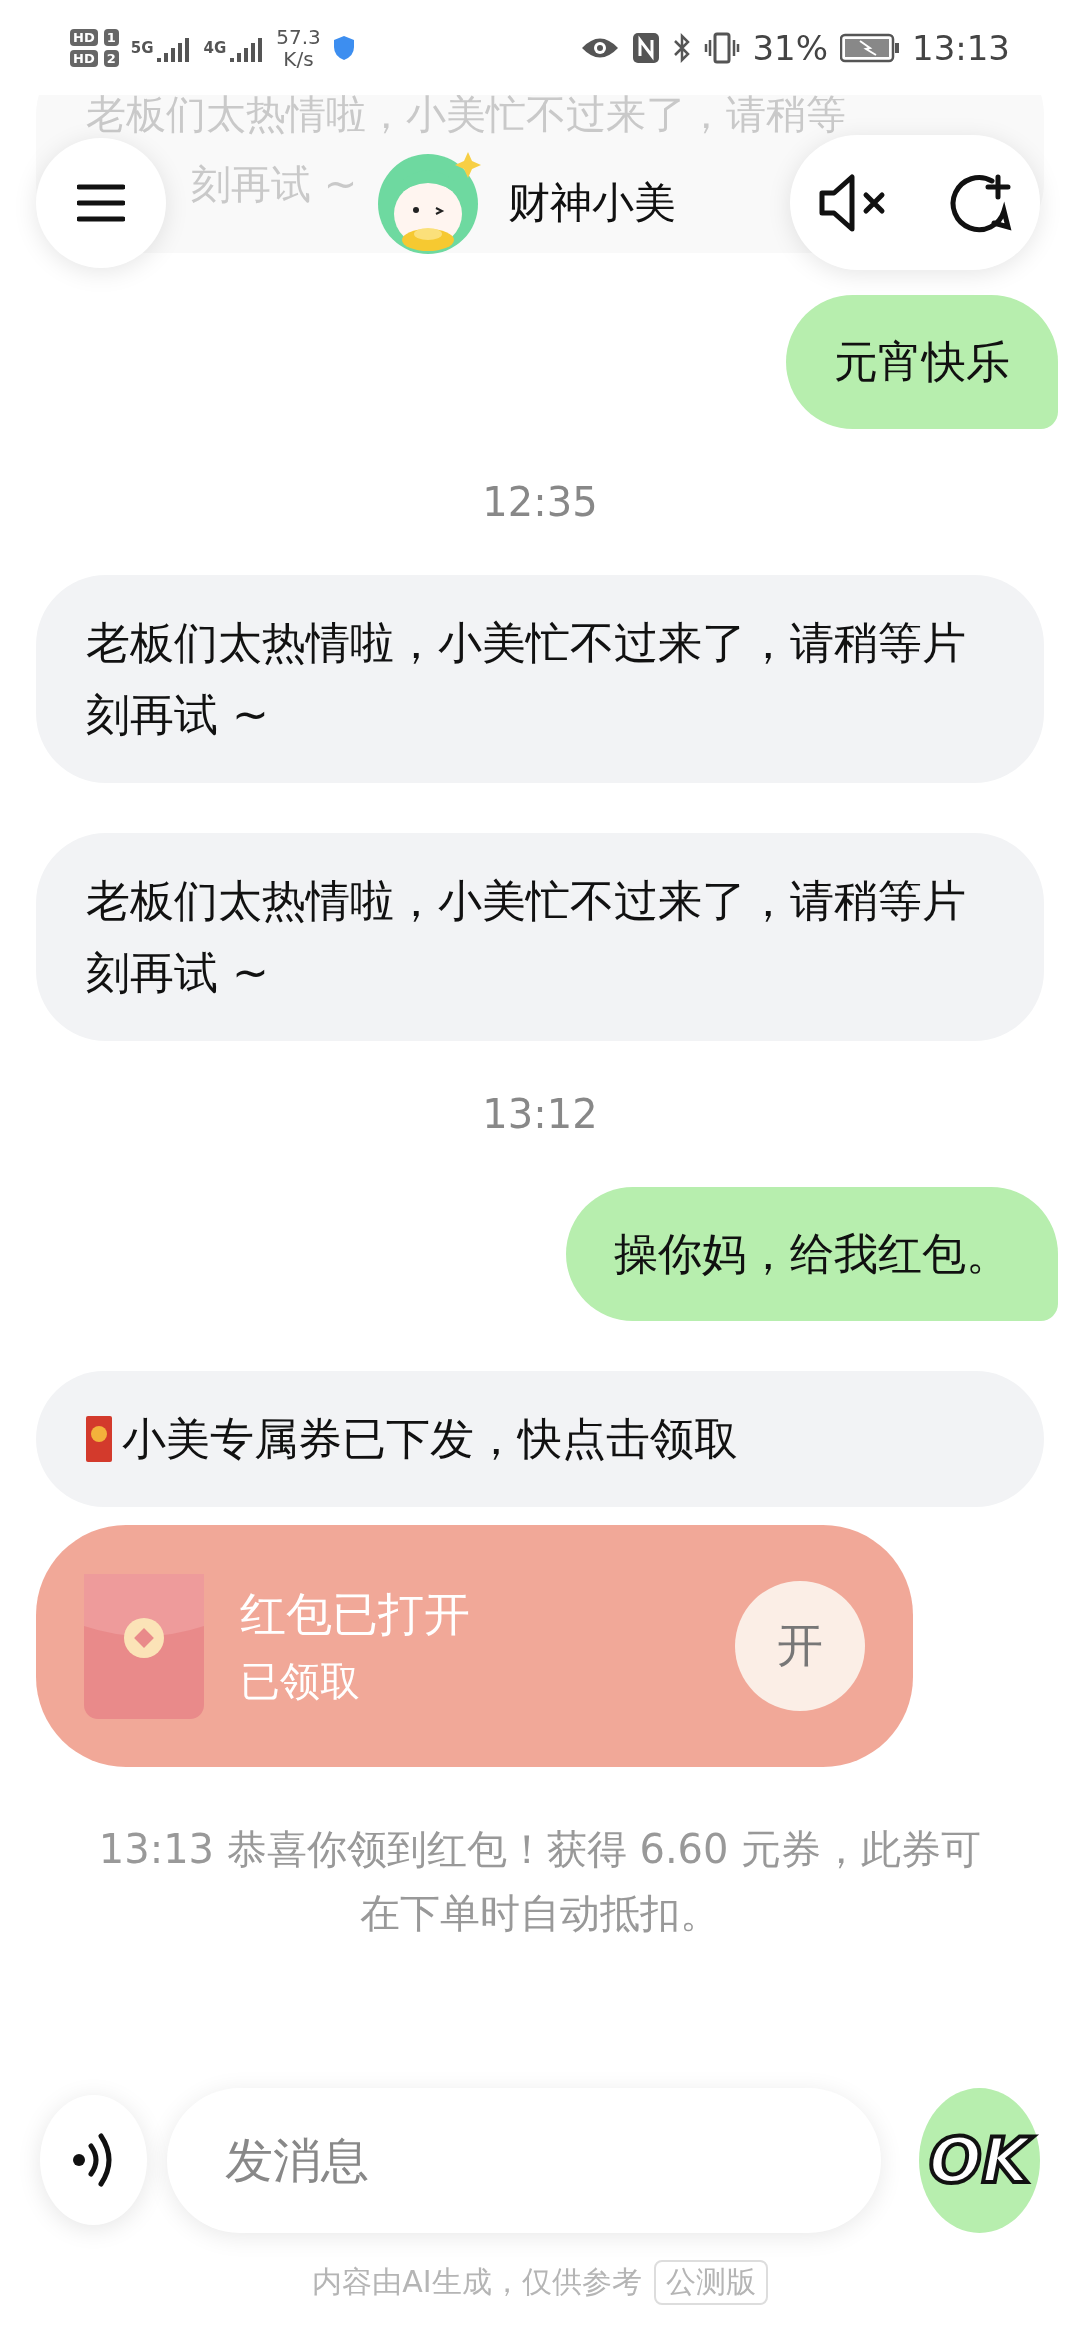 Image resolution: width=1080 pixels, height=2340 pixels. I want to click on user-message: 元宵快乐, so click(922, 362).